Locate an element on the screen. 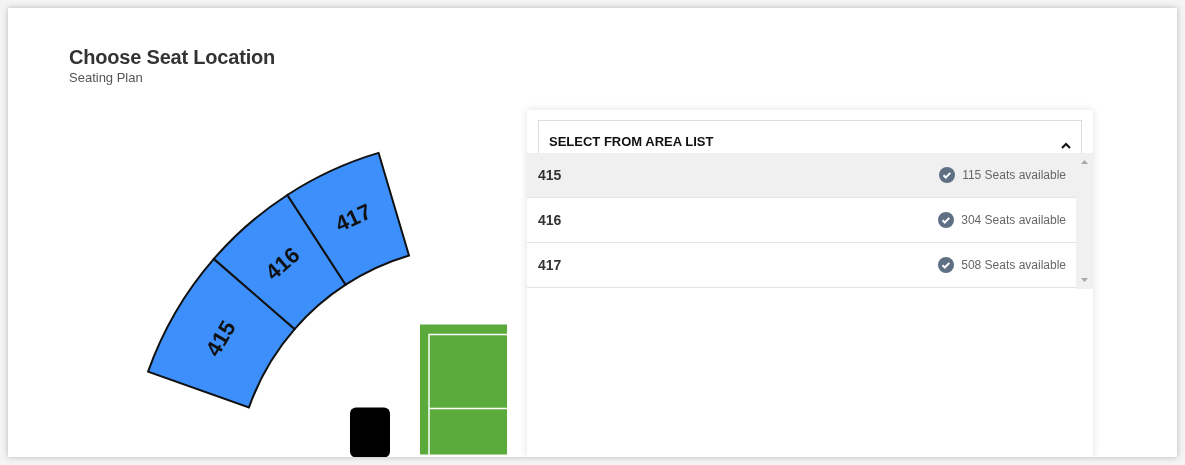  area-list-item: 417 508 Seats available is located at coordinates (801, 265).